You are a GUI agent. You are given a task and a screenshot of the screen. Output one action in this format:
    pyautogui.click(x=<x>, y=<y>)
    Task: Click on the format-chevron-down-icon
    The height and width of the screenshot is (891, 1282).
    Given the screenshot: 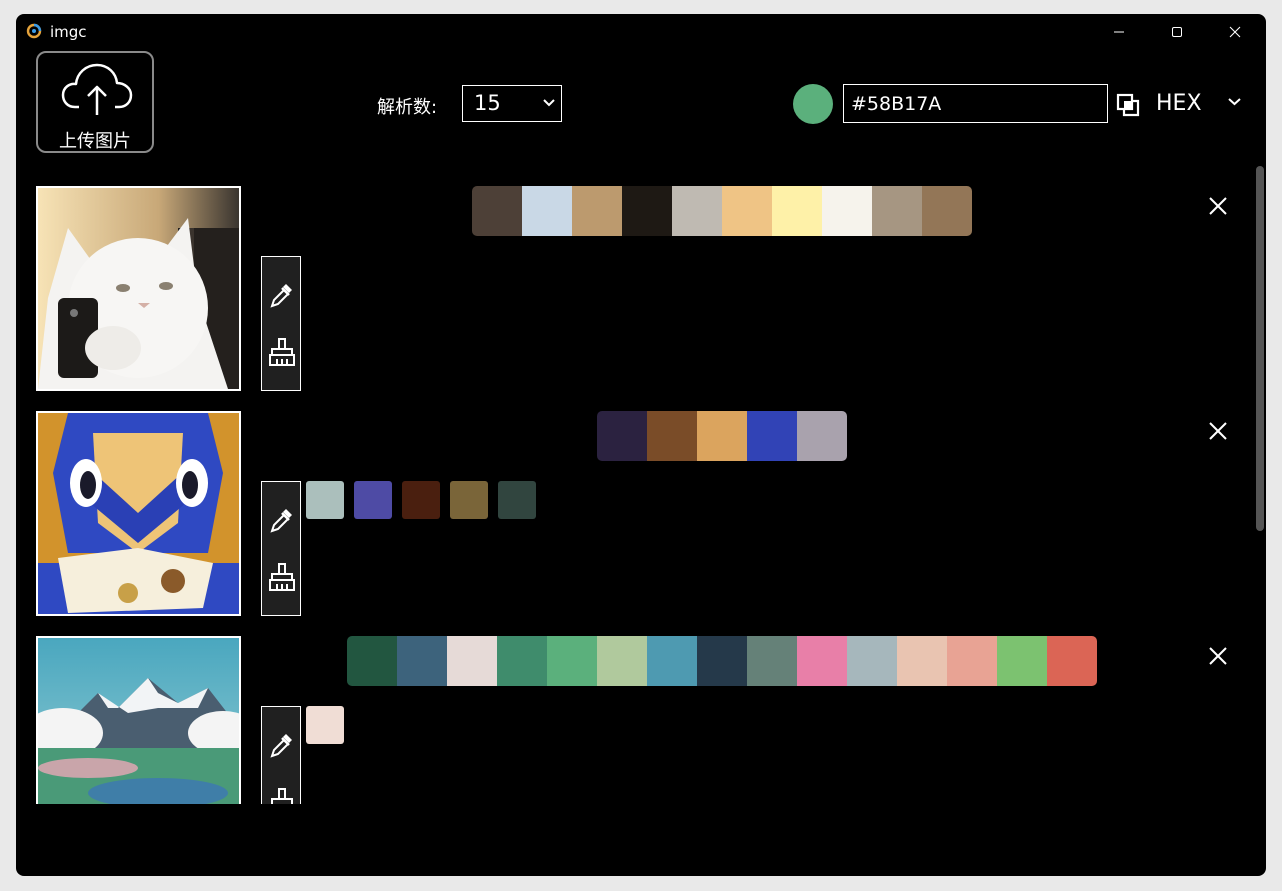 What is the action you would take?
    pyautogui.click(x=1234, y=102)
    